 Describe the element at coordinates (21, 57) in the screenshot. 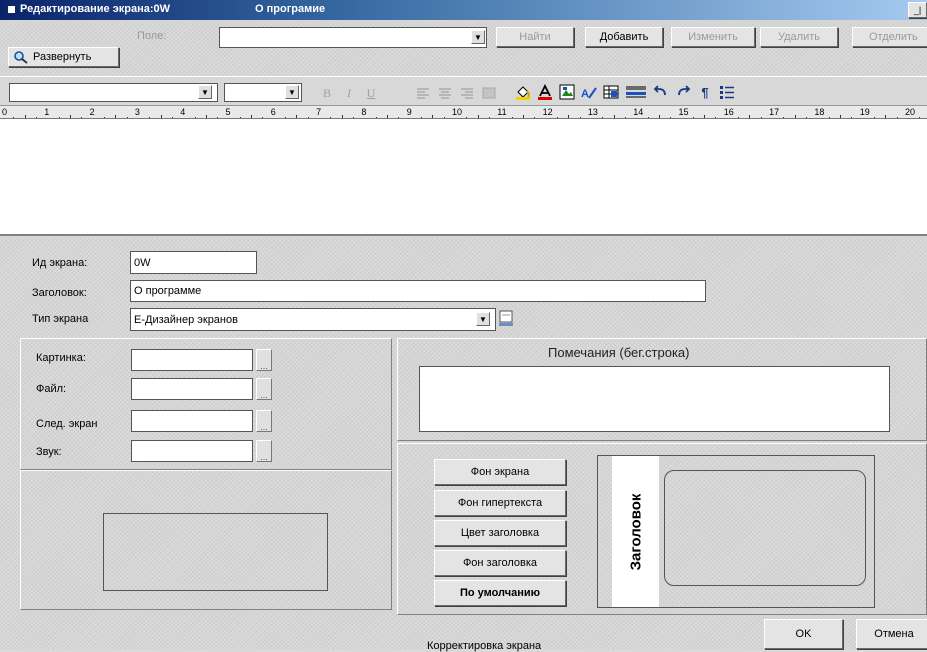

I see `magnifier-icon` at that location.